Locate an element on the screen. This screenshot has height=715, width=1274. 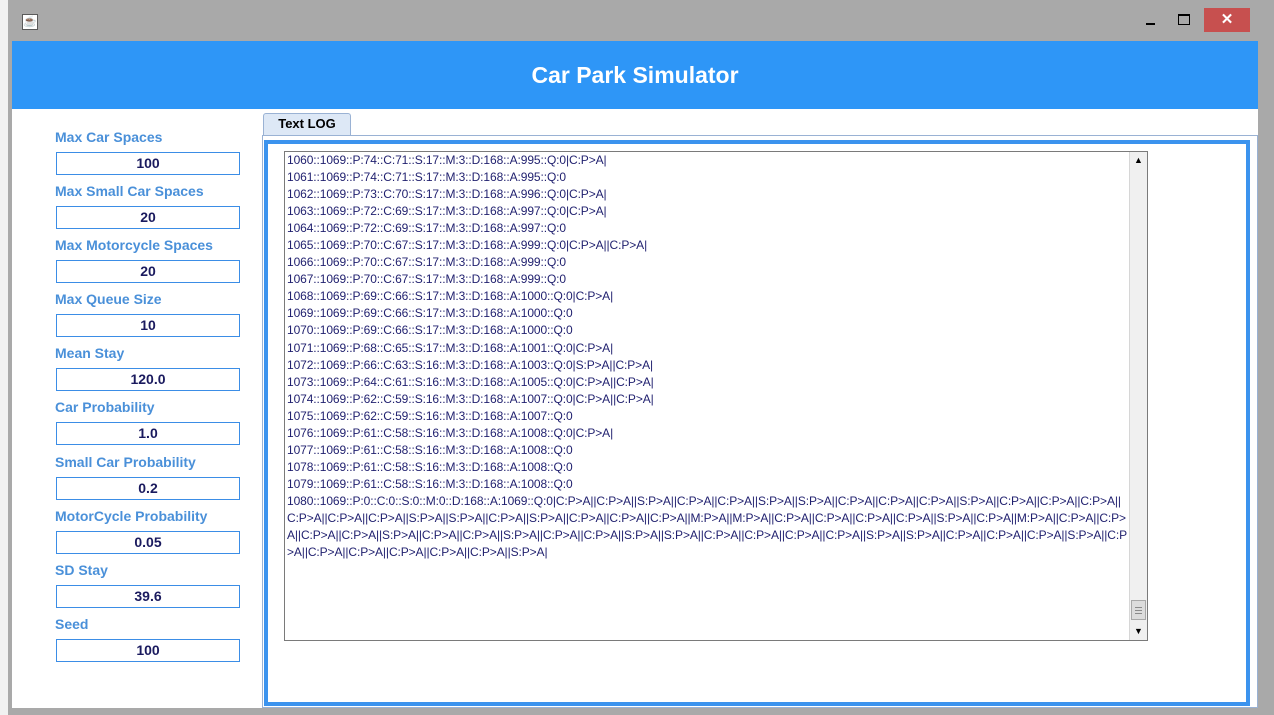
car-probability-label: Car Probability is located at coordinates (105, 407).